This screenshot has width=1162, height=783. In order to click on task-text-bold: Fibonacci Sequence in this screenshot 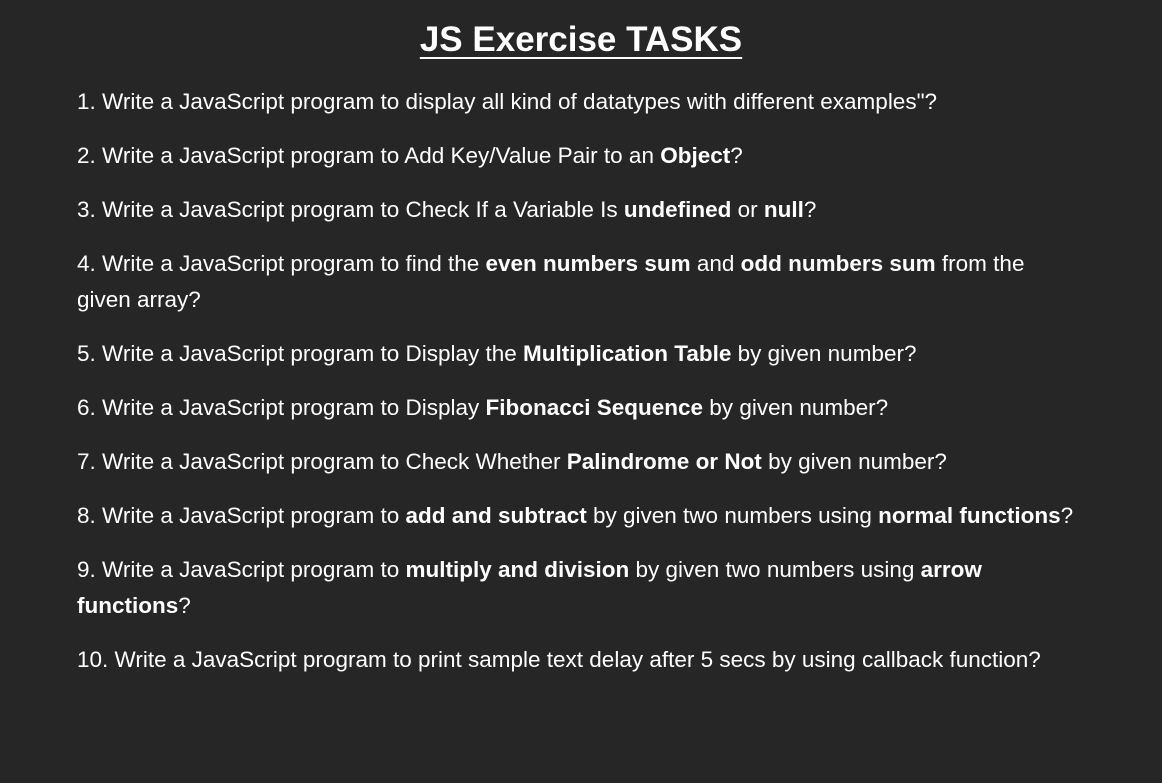, I will do `click(594, 407)`.